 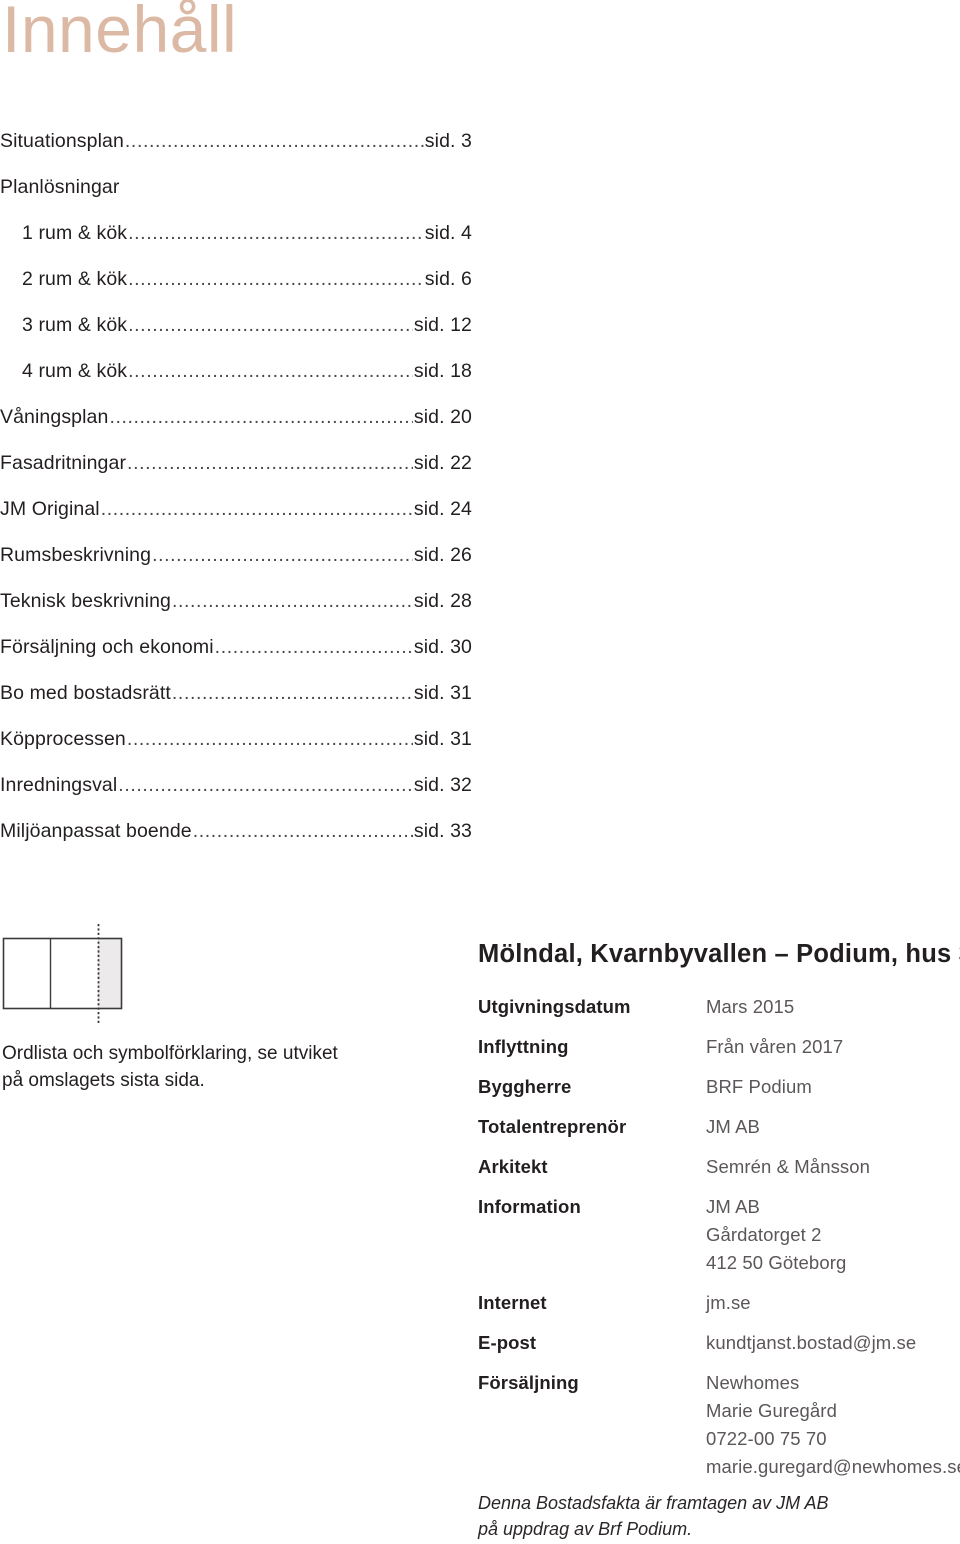 I want to click on info-row: Internet jm.se, so click(x=719, y=1303).